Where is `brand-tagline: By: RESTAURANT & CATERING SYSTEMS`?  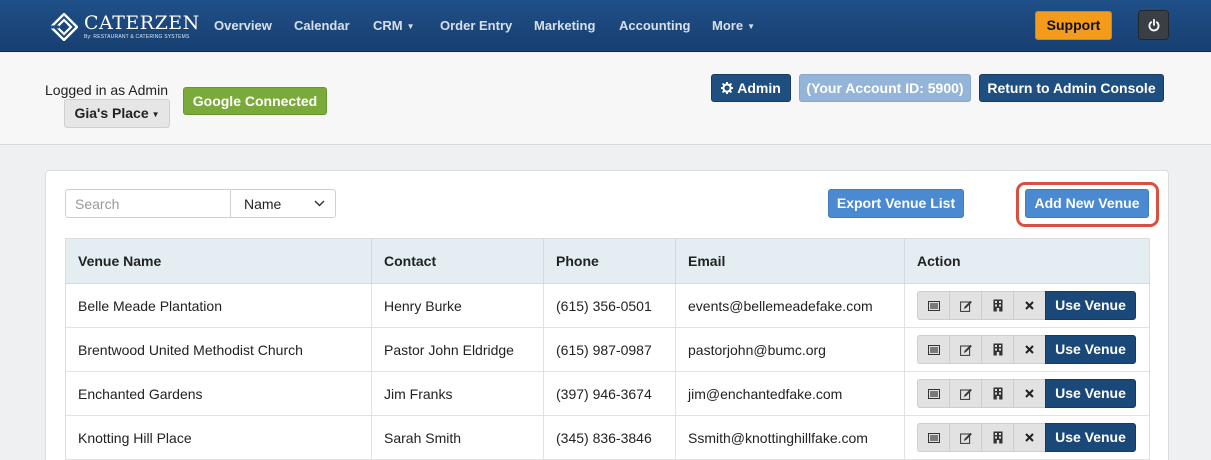
brand-tagline: By: RESTAURANT & CATERING SYSTEMS is located at coordinates (137, 37).